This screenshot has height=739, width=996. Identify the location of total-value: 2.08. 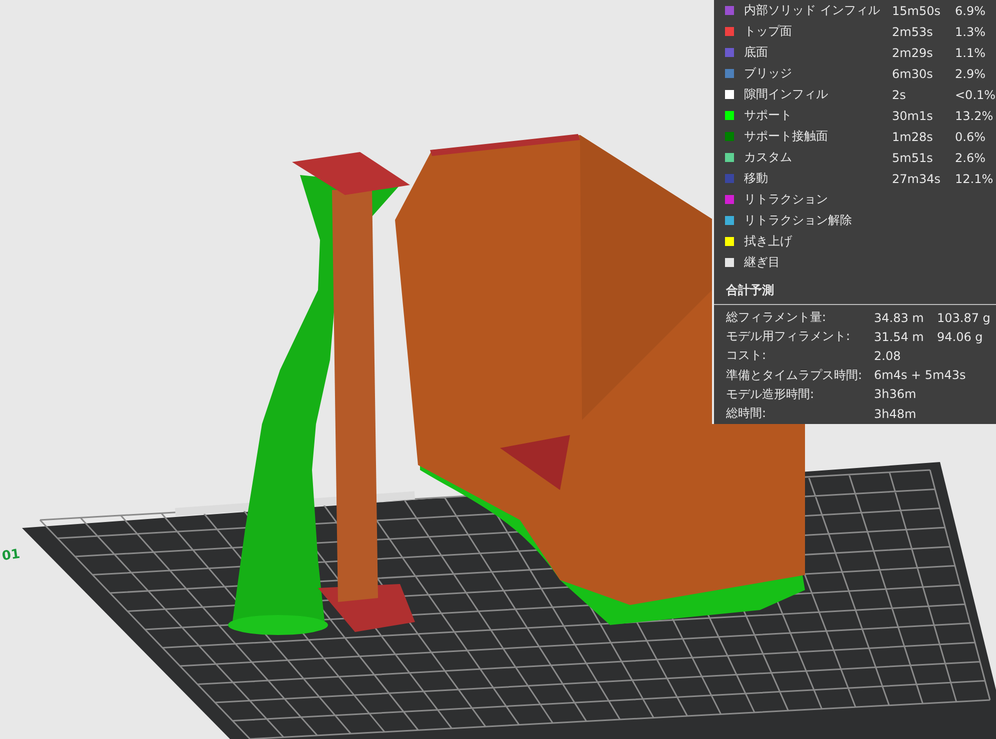
(888, 355).